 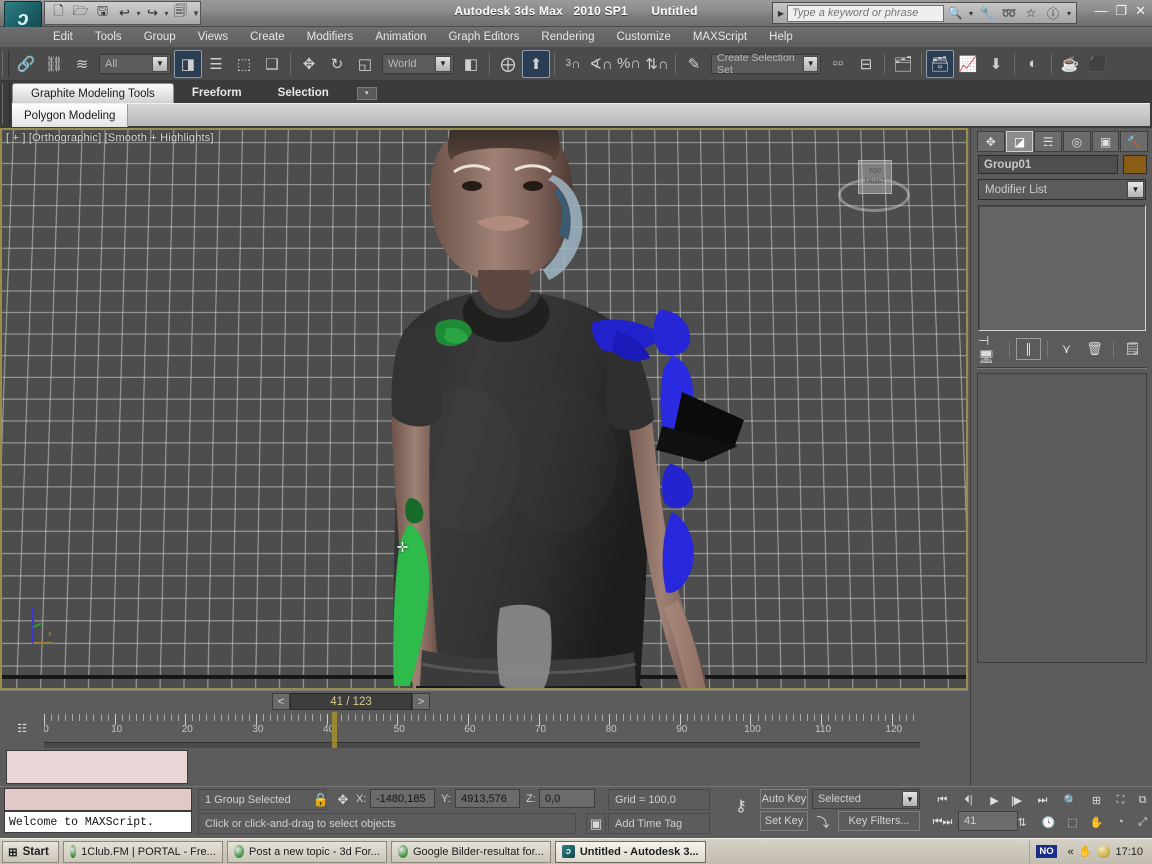 I want to click on ribbon-overflow-button: ▾, so click(x=367, y=93).